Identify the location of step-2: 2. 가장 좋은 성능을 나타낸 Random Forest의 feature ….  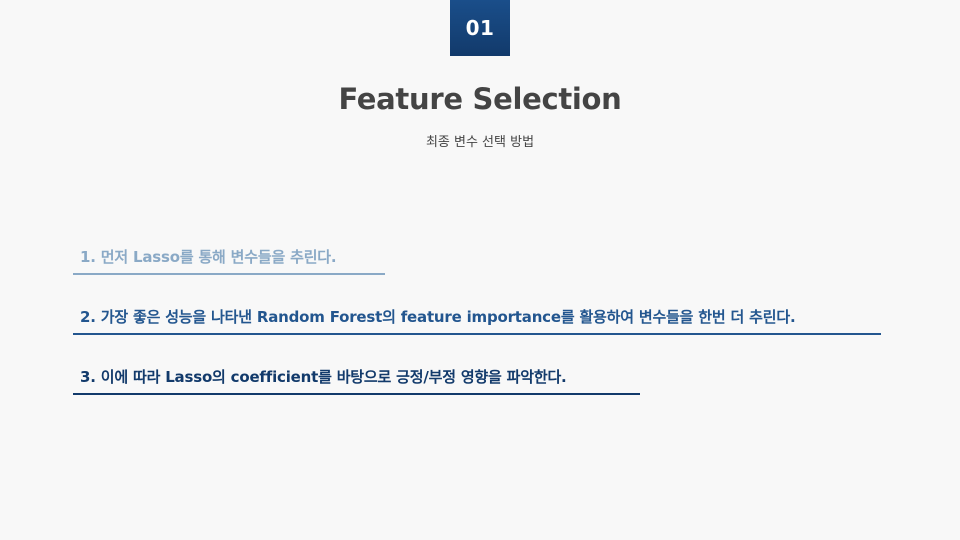
(477, 320).